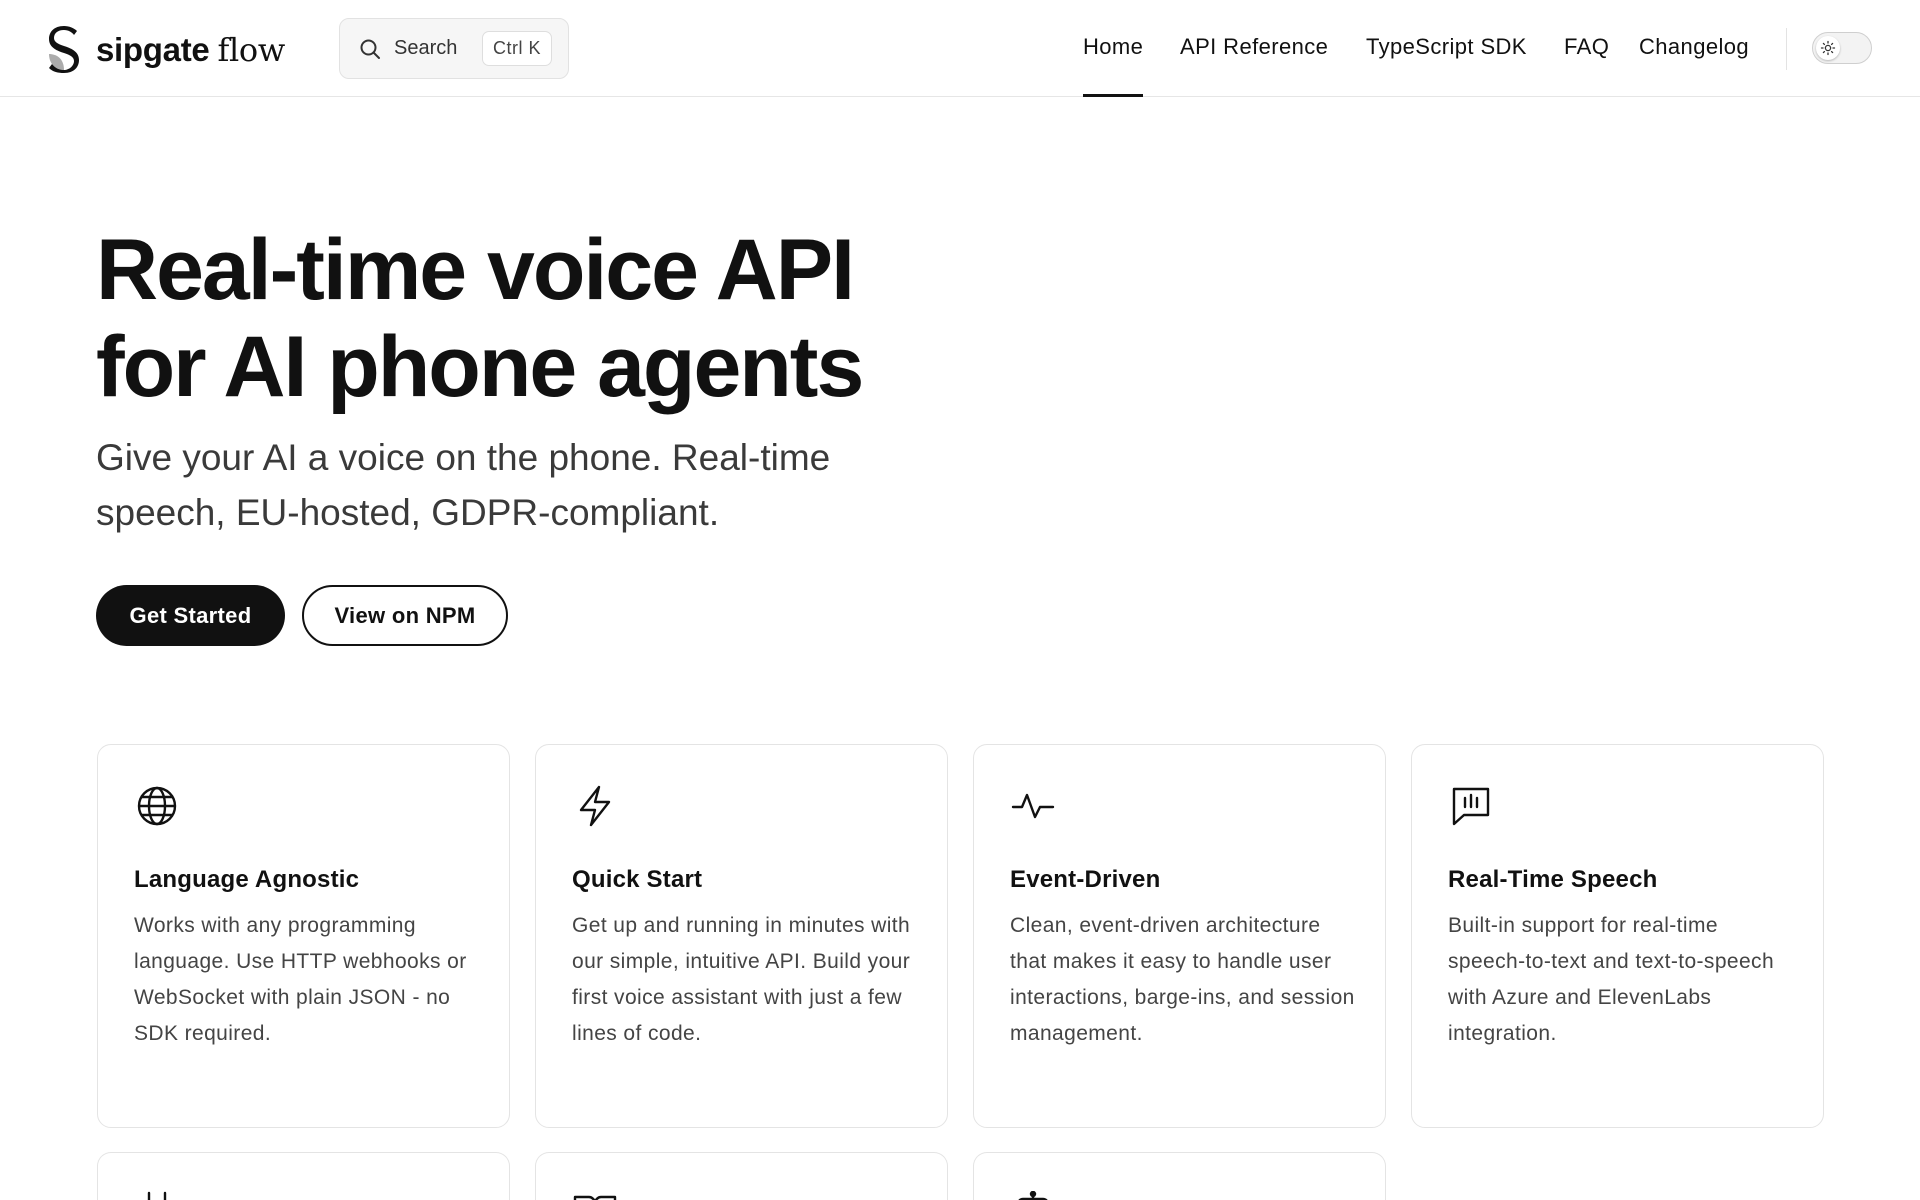  What do you see at coordinates (1085, 879) in the screenshot?
I see `feature-title: Event-Driven` at bounding box center [1085, 879].